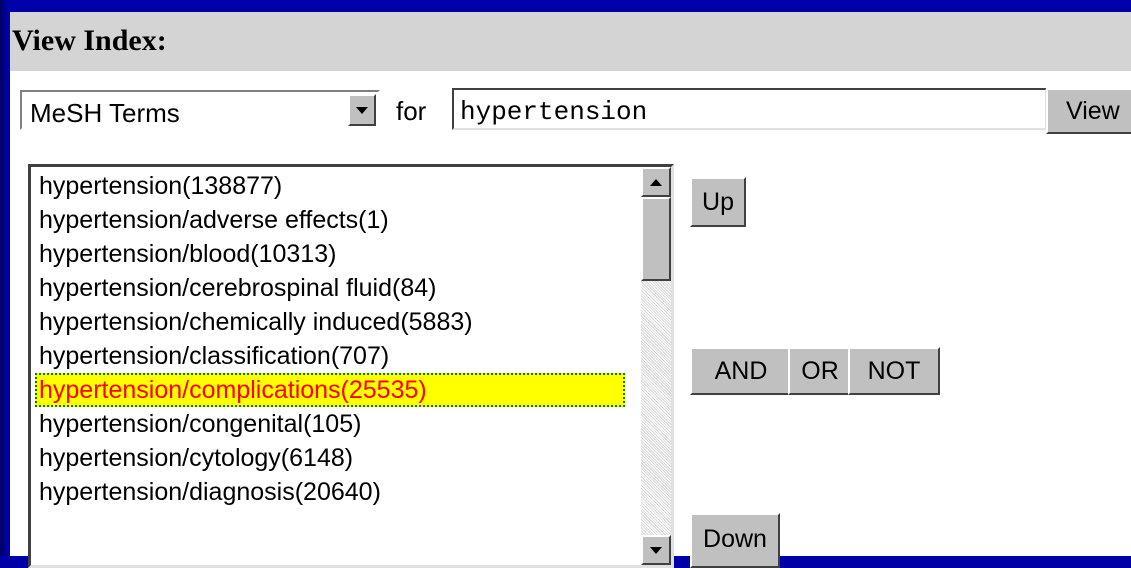 This screenshot has width=1131, height=568. I want to click on search-input, so click(749, 109).